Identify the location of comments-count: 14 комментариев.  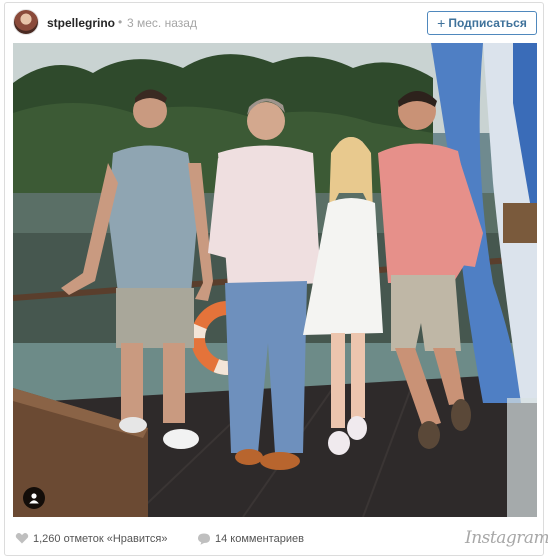
(259, 539).